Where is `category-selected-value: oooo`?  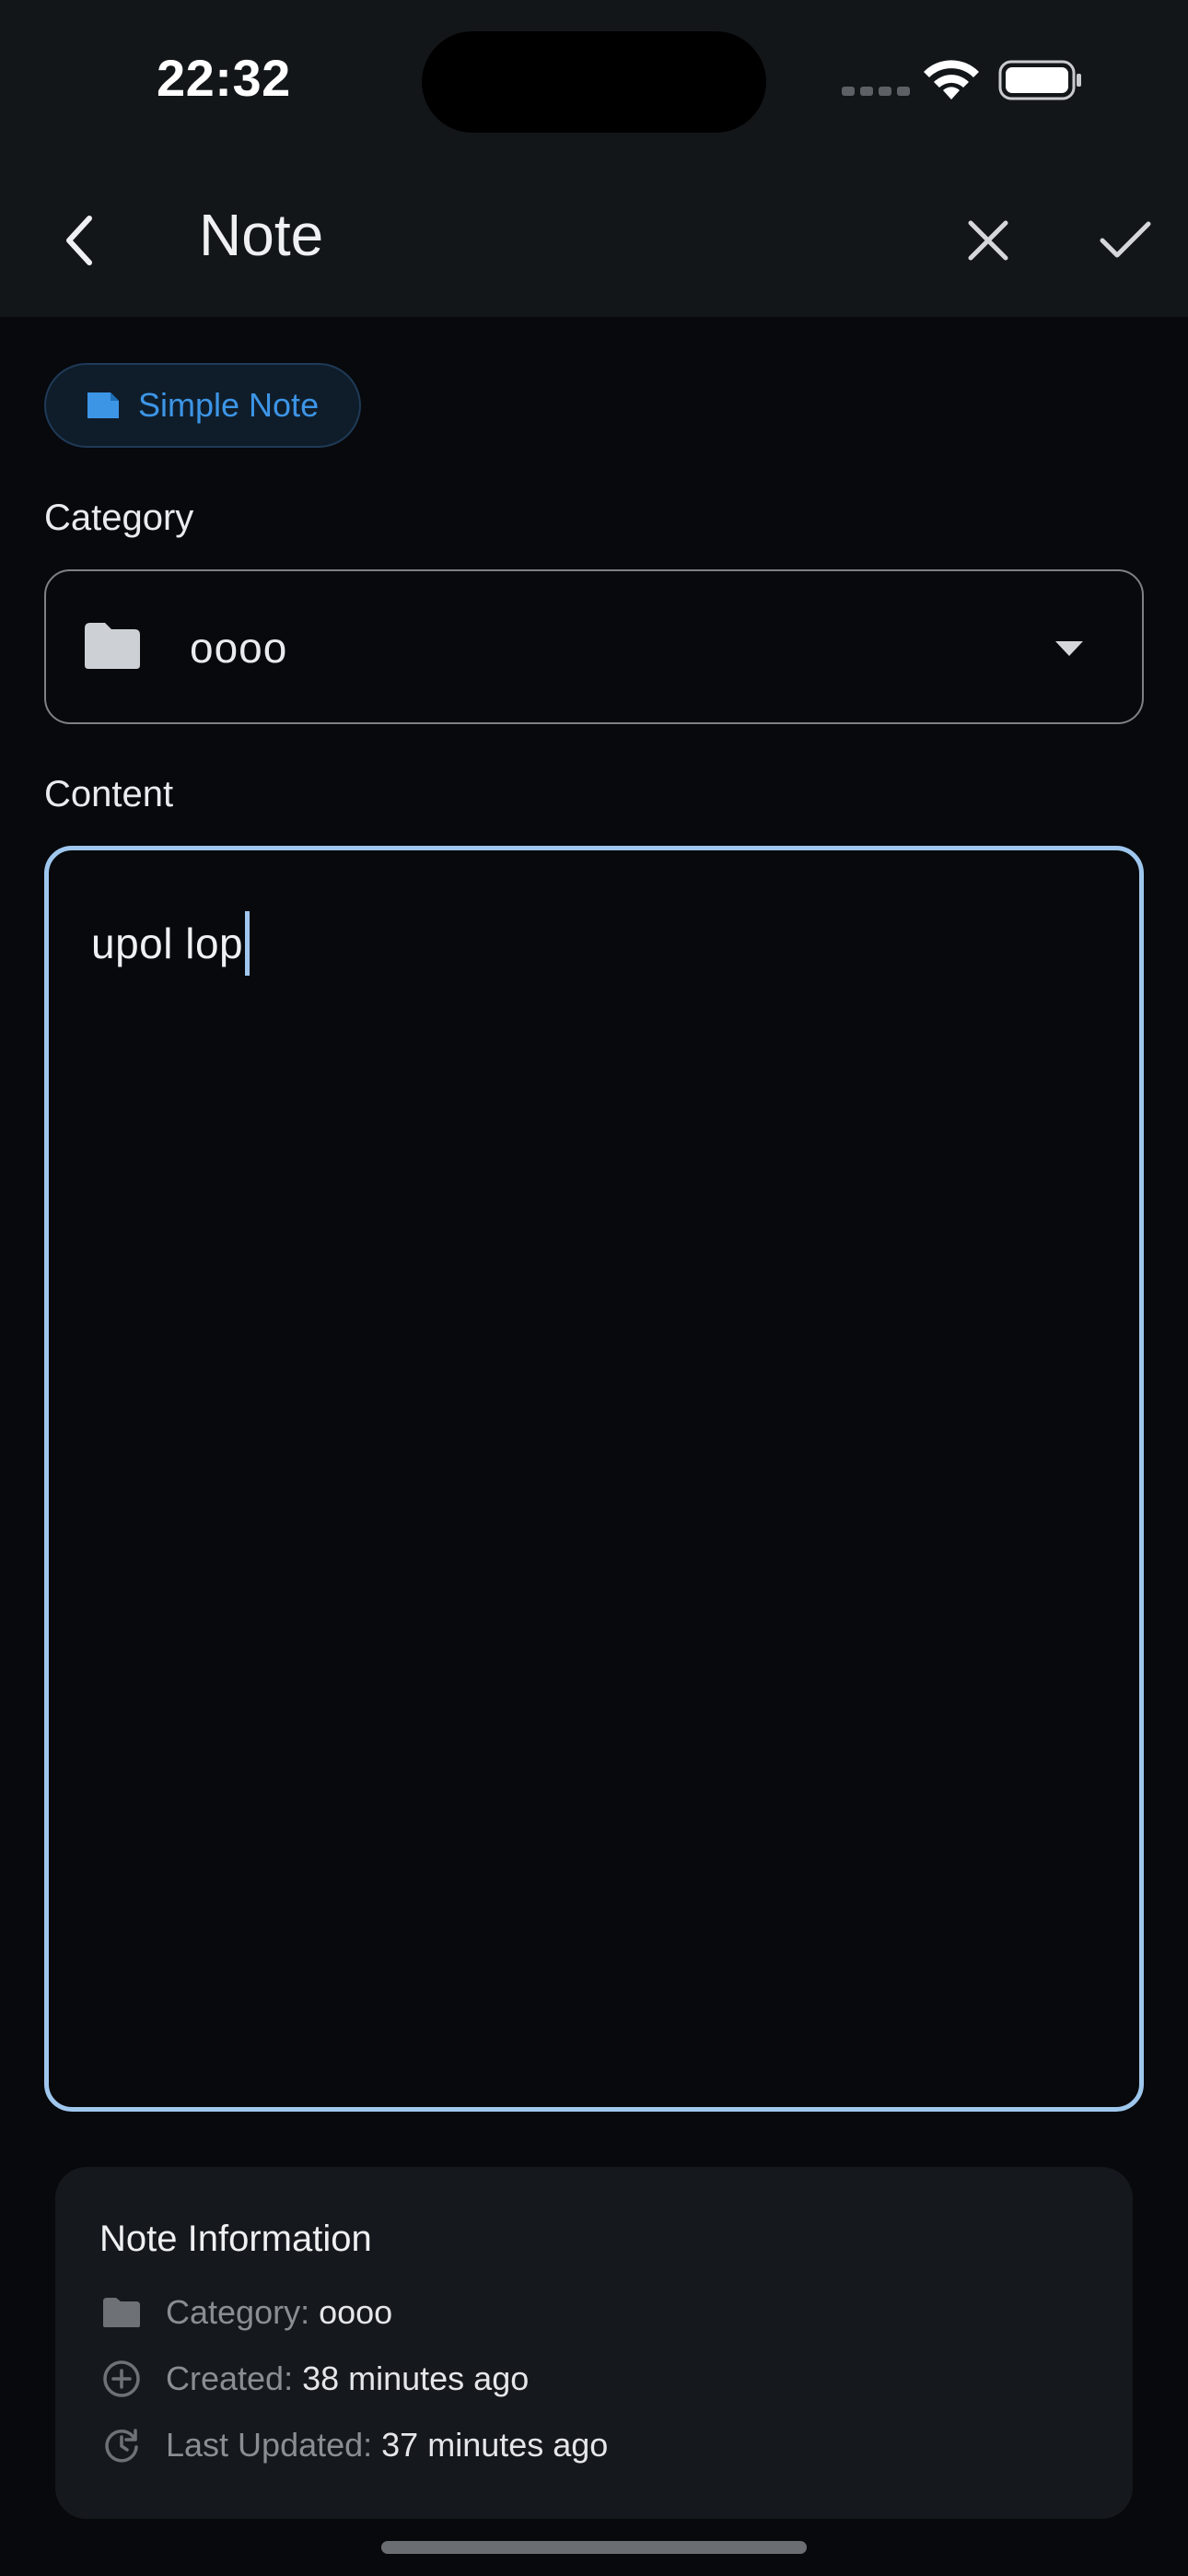
category-selected-value: oooo is located at coordinates (239, 648).